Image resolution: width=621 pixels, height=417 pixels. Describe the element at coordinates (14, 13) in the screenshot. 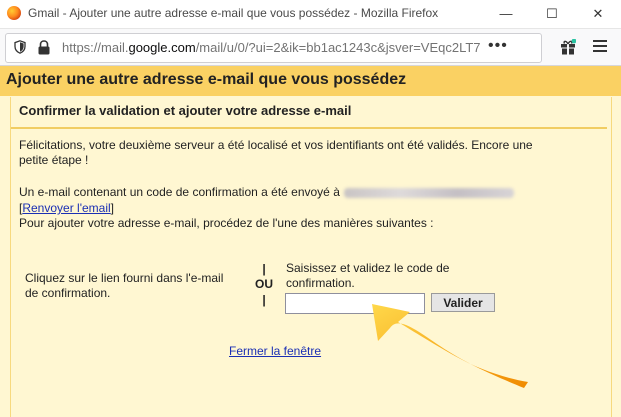

I see `firefox-icon` at that location.